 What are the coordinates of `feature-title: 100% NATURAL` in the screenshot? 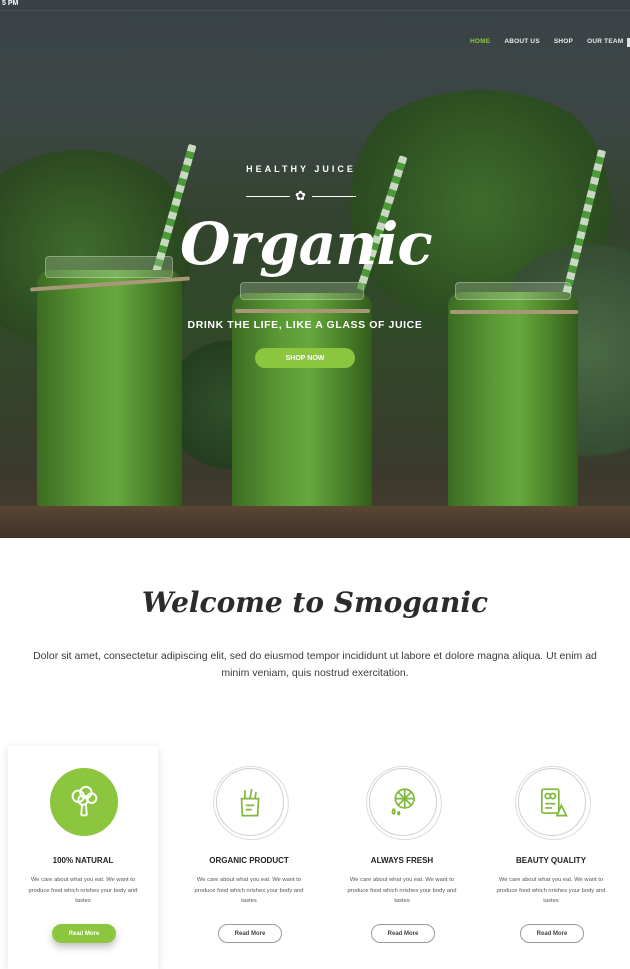 It's located at (83, 860).